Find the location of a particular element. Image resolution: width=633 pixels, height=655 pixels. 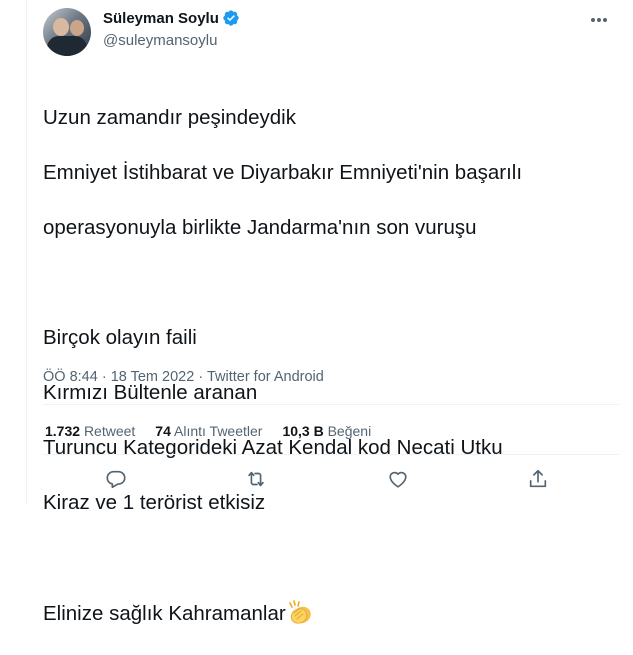

tweet-date: 18 Tem 2022 is located at coordinates (153, 377).